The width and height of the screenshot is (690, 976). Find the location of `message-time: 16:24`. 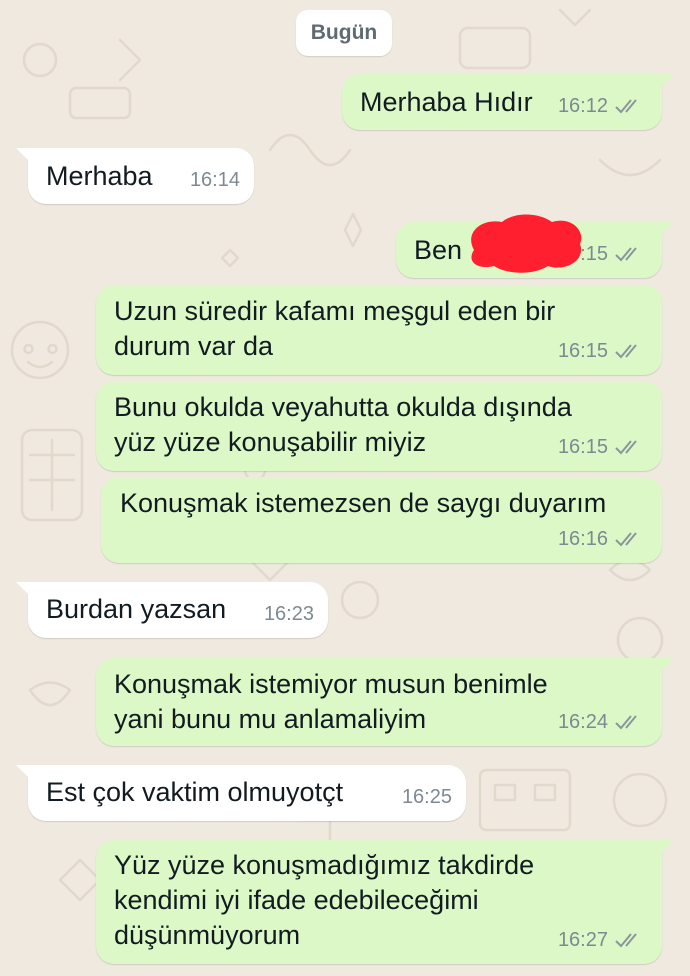

message-time: 16:24 is located at coordinates (582, 722).